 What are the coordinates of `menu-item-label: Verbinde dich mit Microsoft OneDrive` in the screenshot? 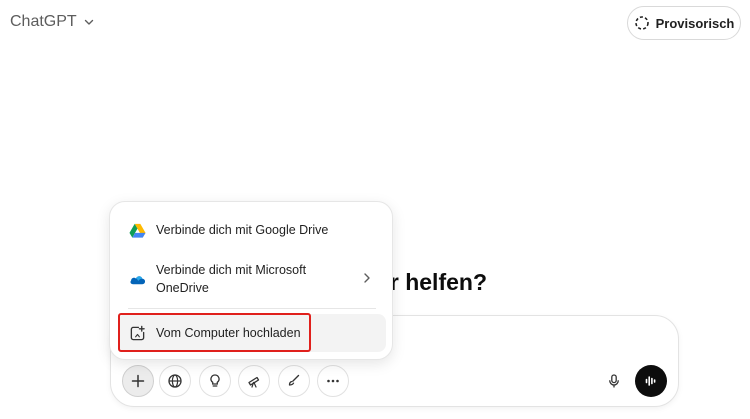 It's located at (231, 279).